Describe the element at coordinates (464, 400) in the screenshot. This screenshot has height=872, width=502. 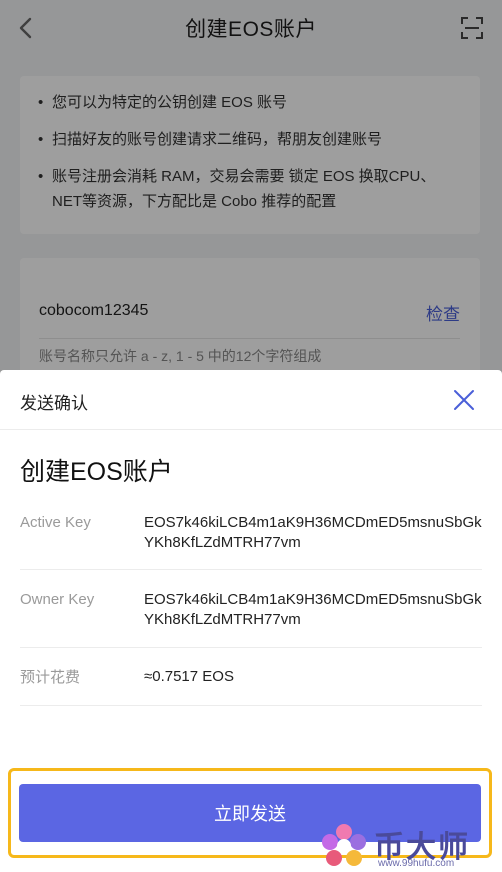
I see `close-icon` at that location.